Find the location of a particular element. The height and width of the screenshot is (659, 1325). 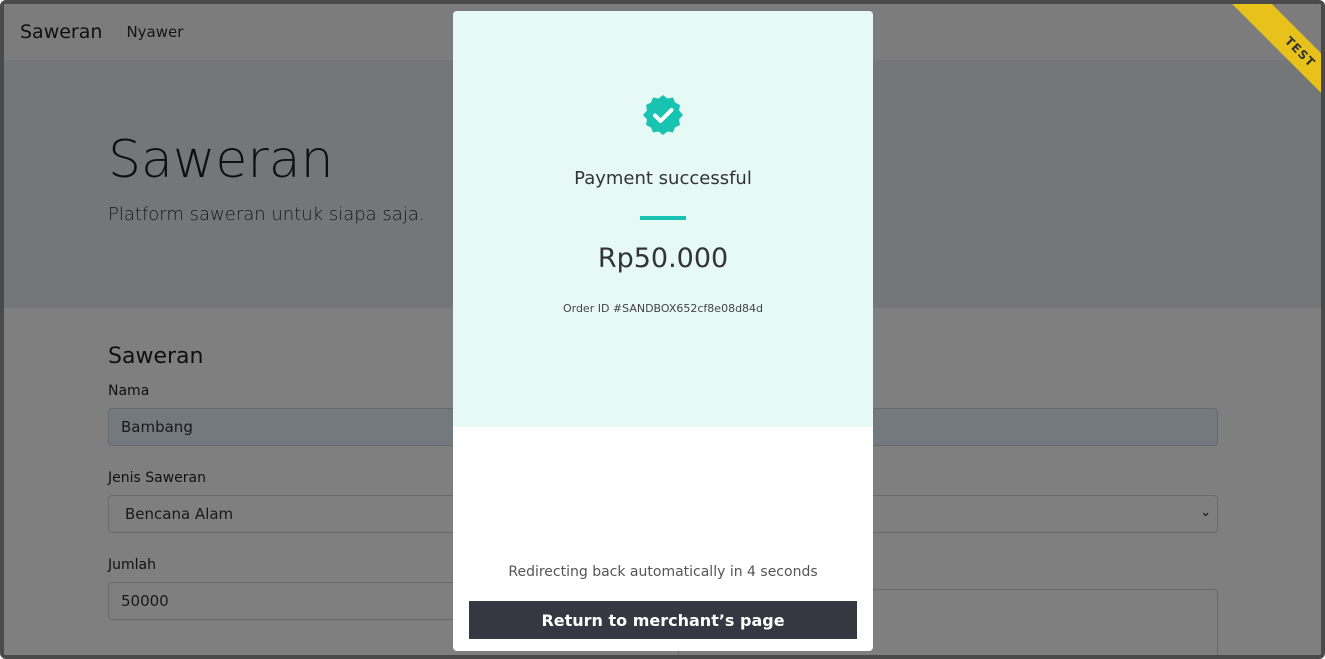

return-to-merchant-button: Return to merchant’s page is located at coordinates (663, 620).